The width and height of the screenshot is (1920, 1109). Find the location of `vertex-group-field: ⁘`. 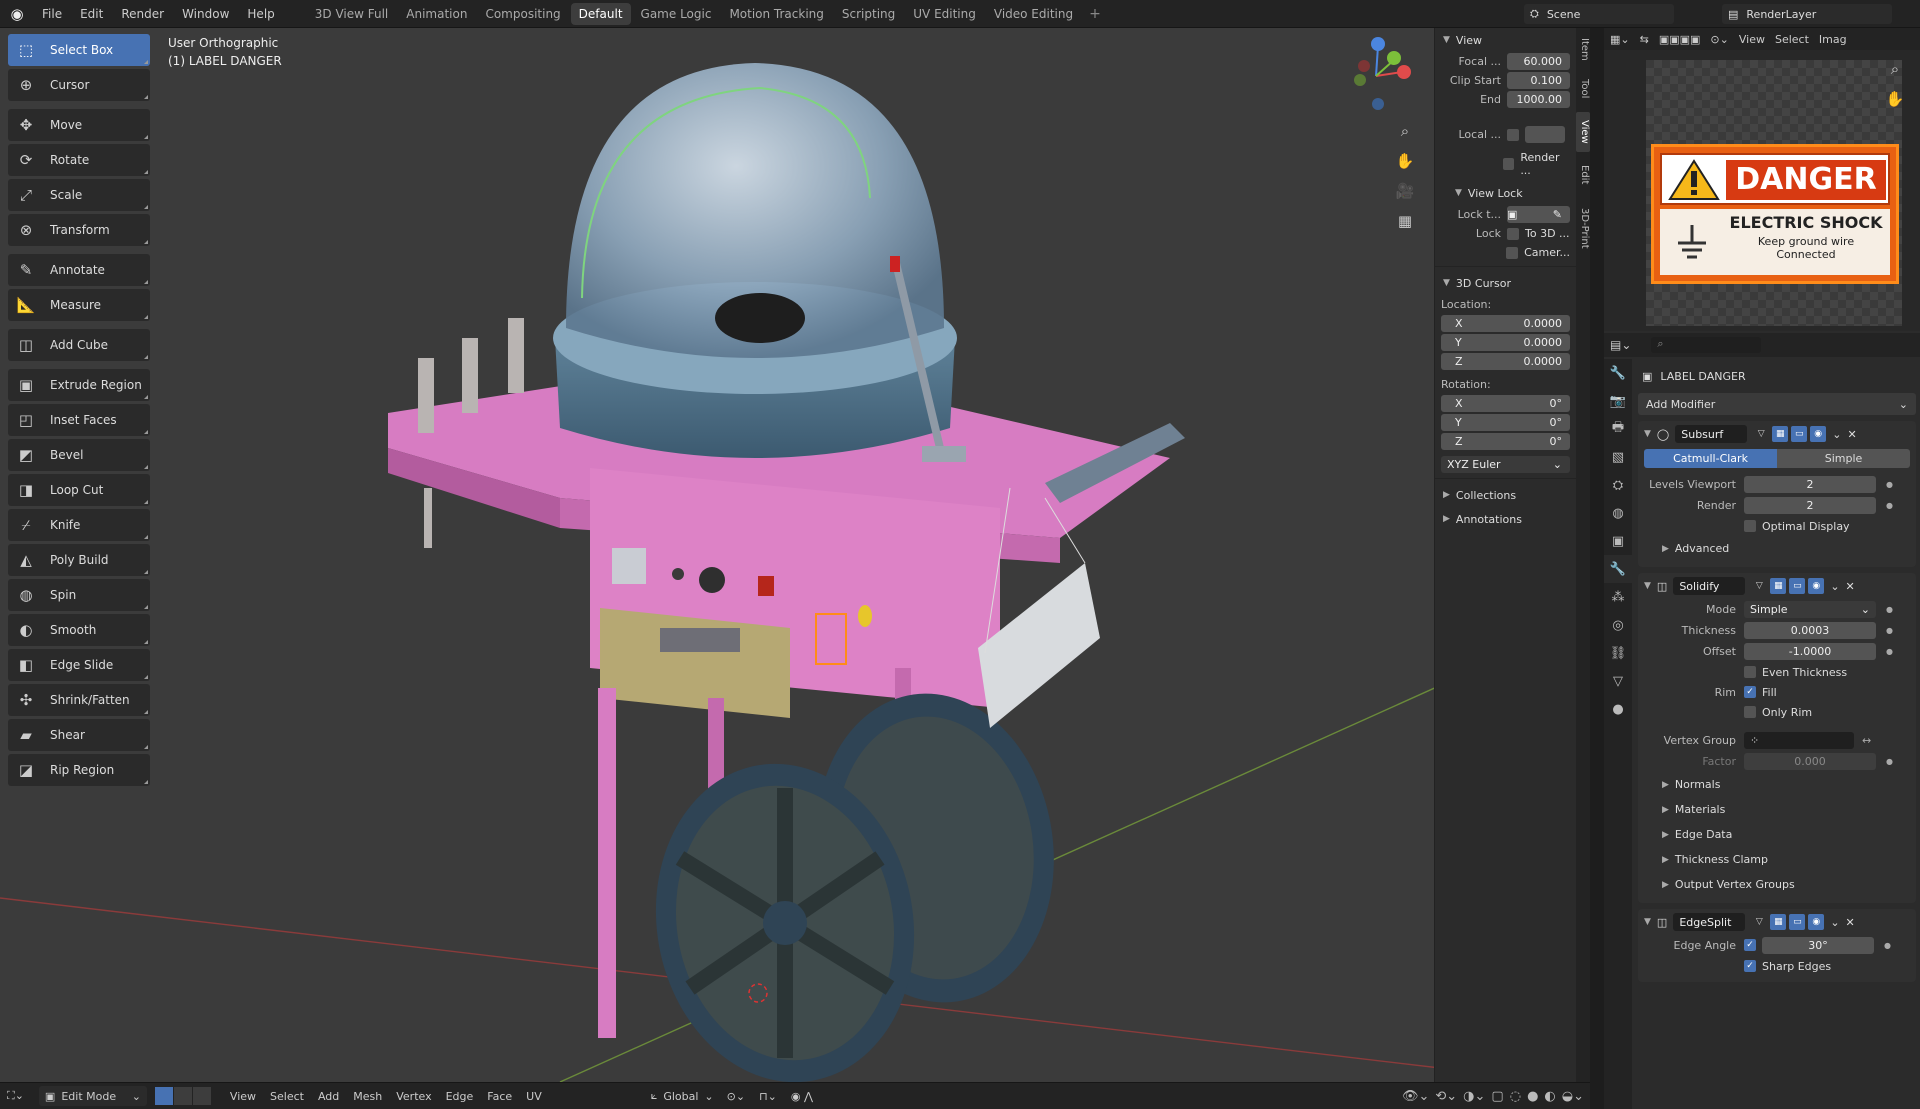

vertex-group-field: ⁘ is located at coordinates (1799, 740).